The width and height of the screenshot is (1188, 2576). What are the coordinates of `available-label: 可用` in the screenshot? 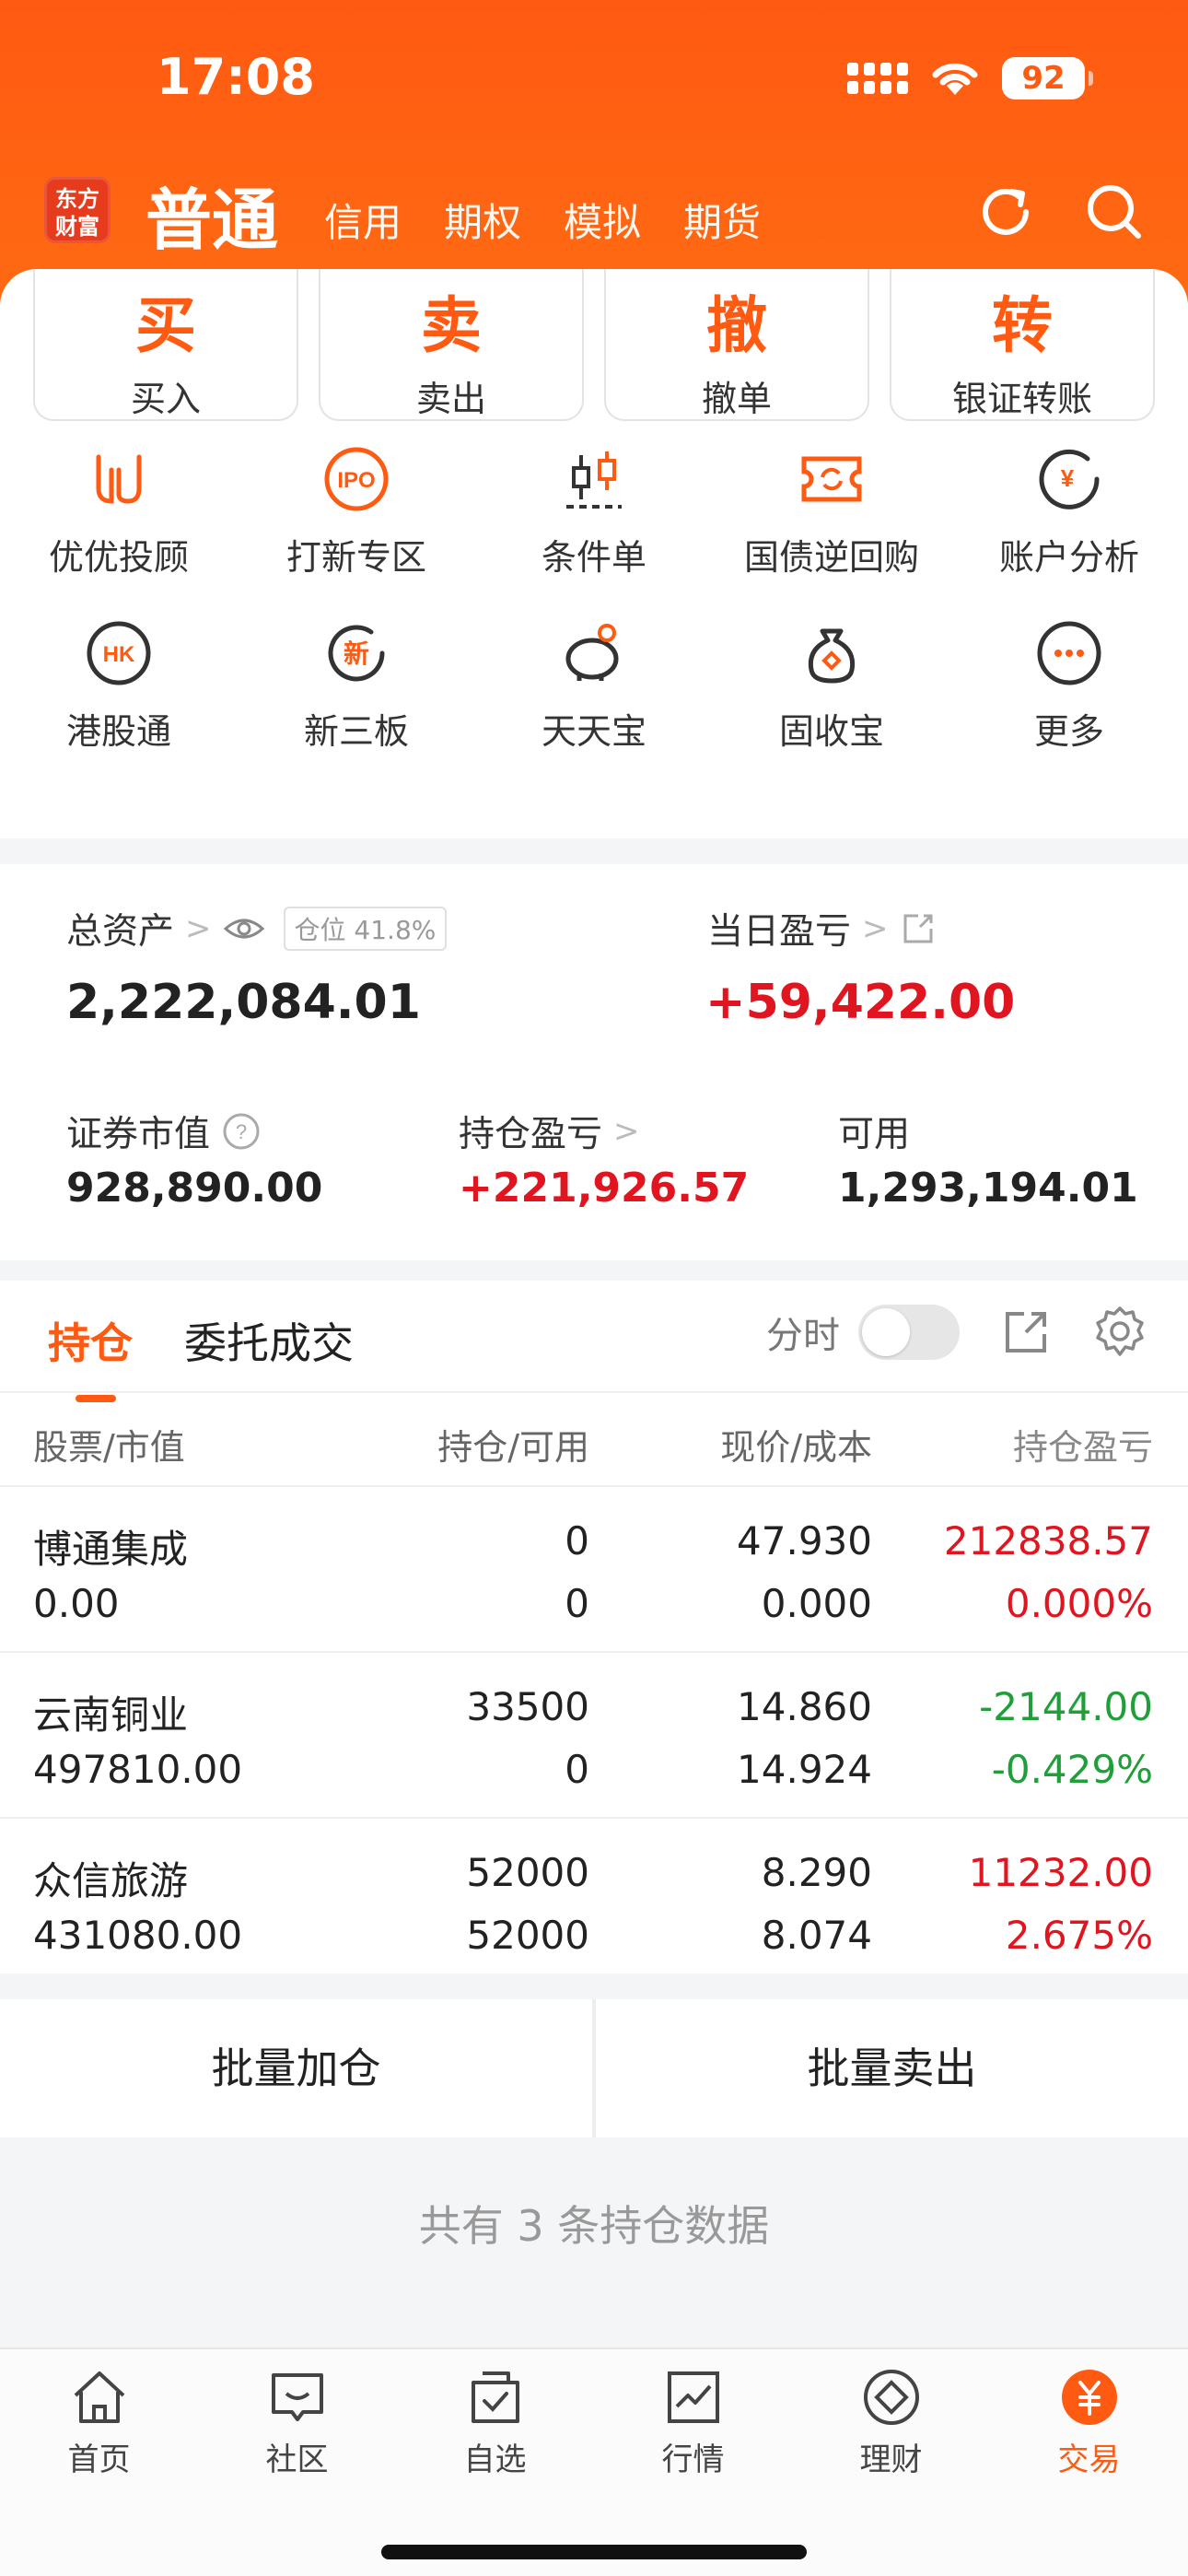 It's located at (874, 1134).